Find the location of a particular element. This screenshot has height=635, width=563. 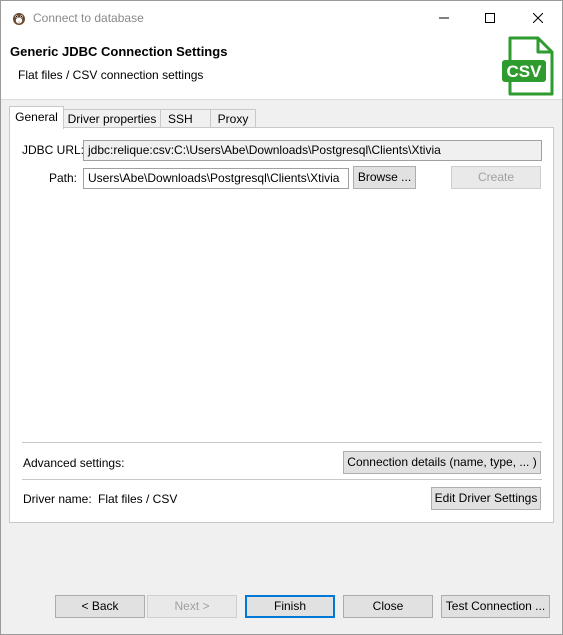

connection-details-button: Connection details (name, type, ... ) is located at coordinates (442, 462).